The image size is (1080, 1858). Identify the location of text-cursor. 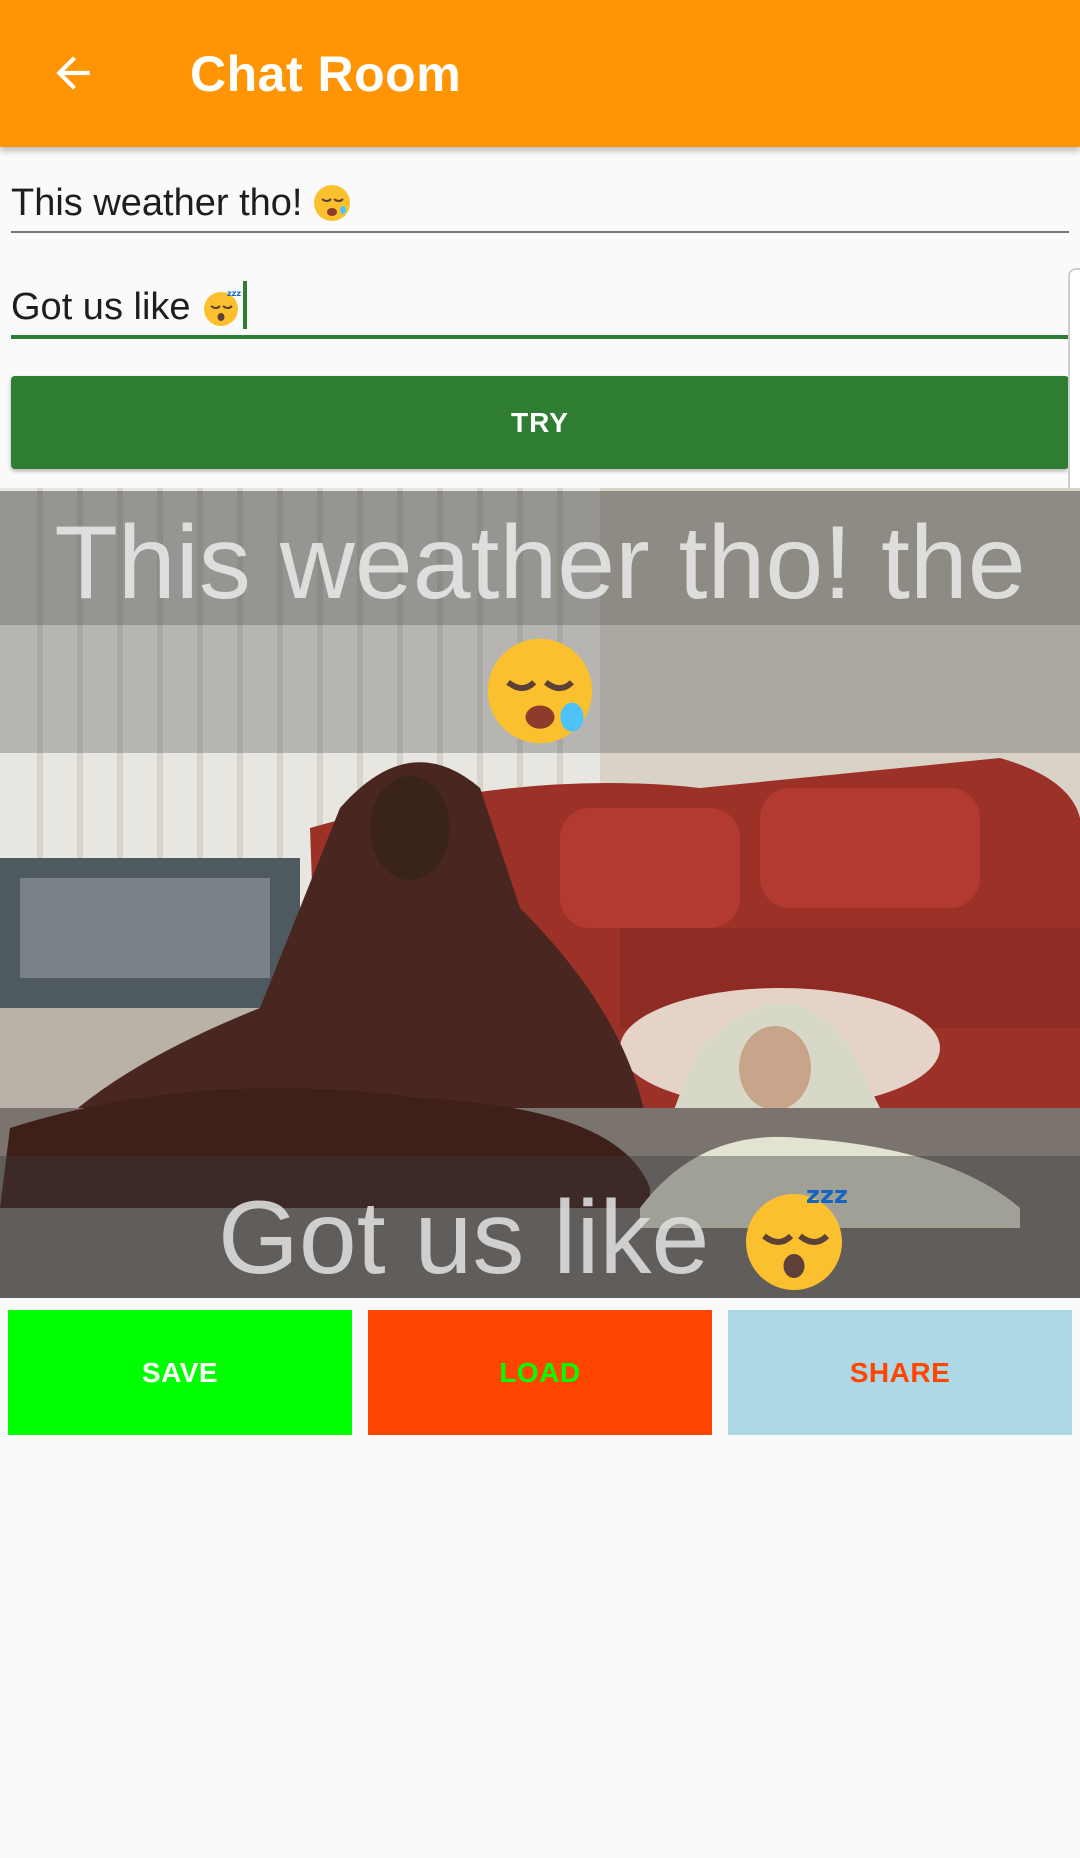
(244, 305).